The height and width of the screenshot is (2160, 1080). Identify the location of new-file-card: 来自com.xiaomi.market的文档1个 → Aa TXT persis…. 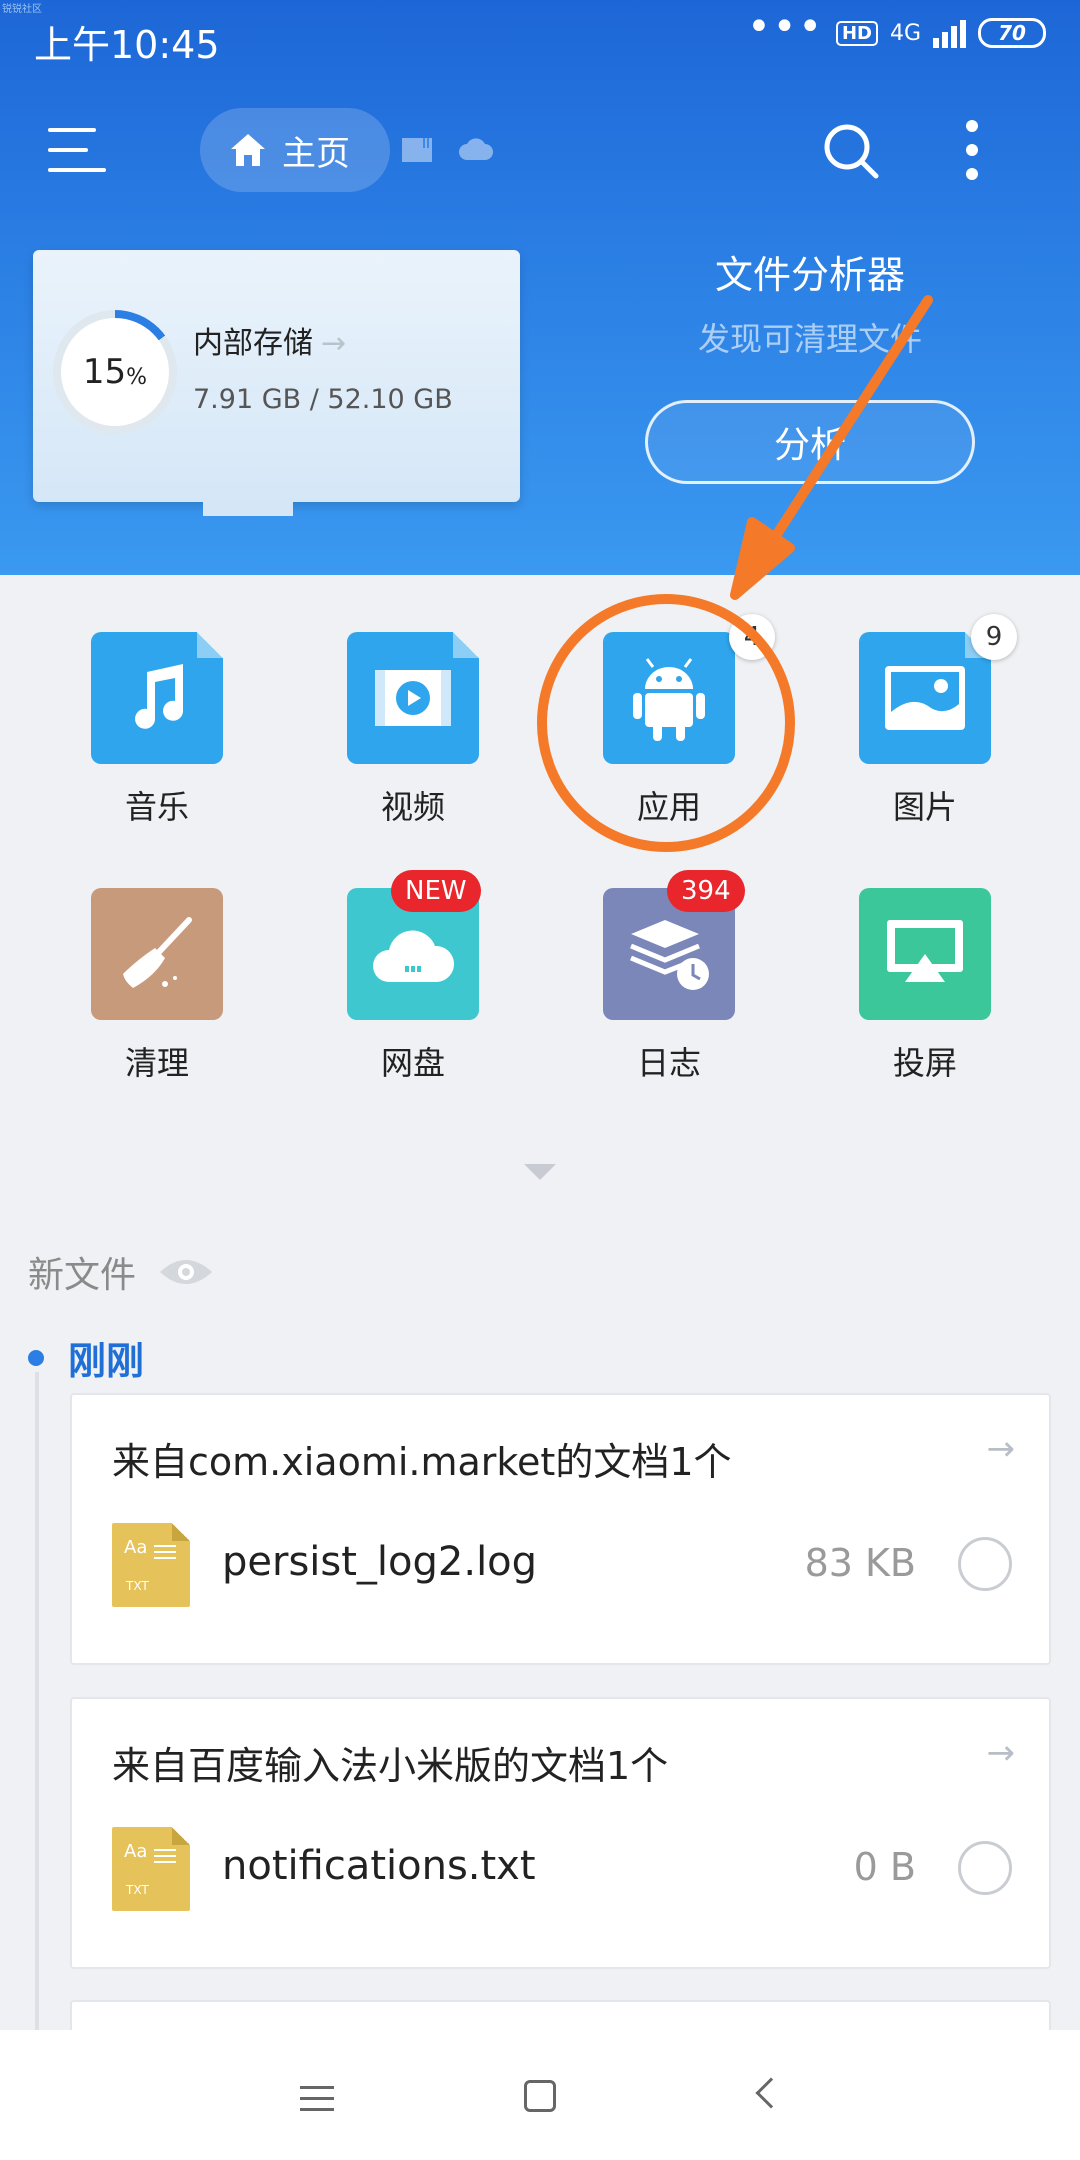
(560, 1529).